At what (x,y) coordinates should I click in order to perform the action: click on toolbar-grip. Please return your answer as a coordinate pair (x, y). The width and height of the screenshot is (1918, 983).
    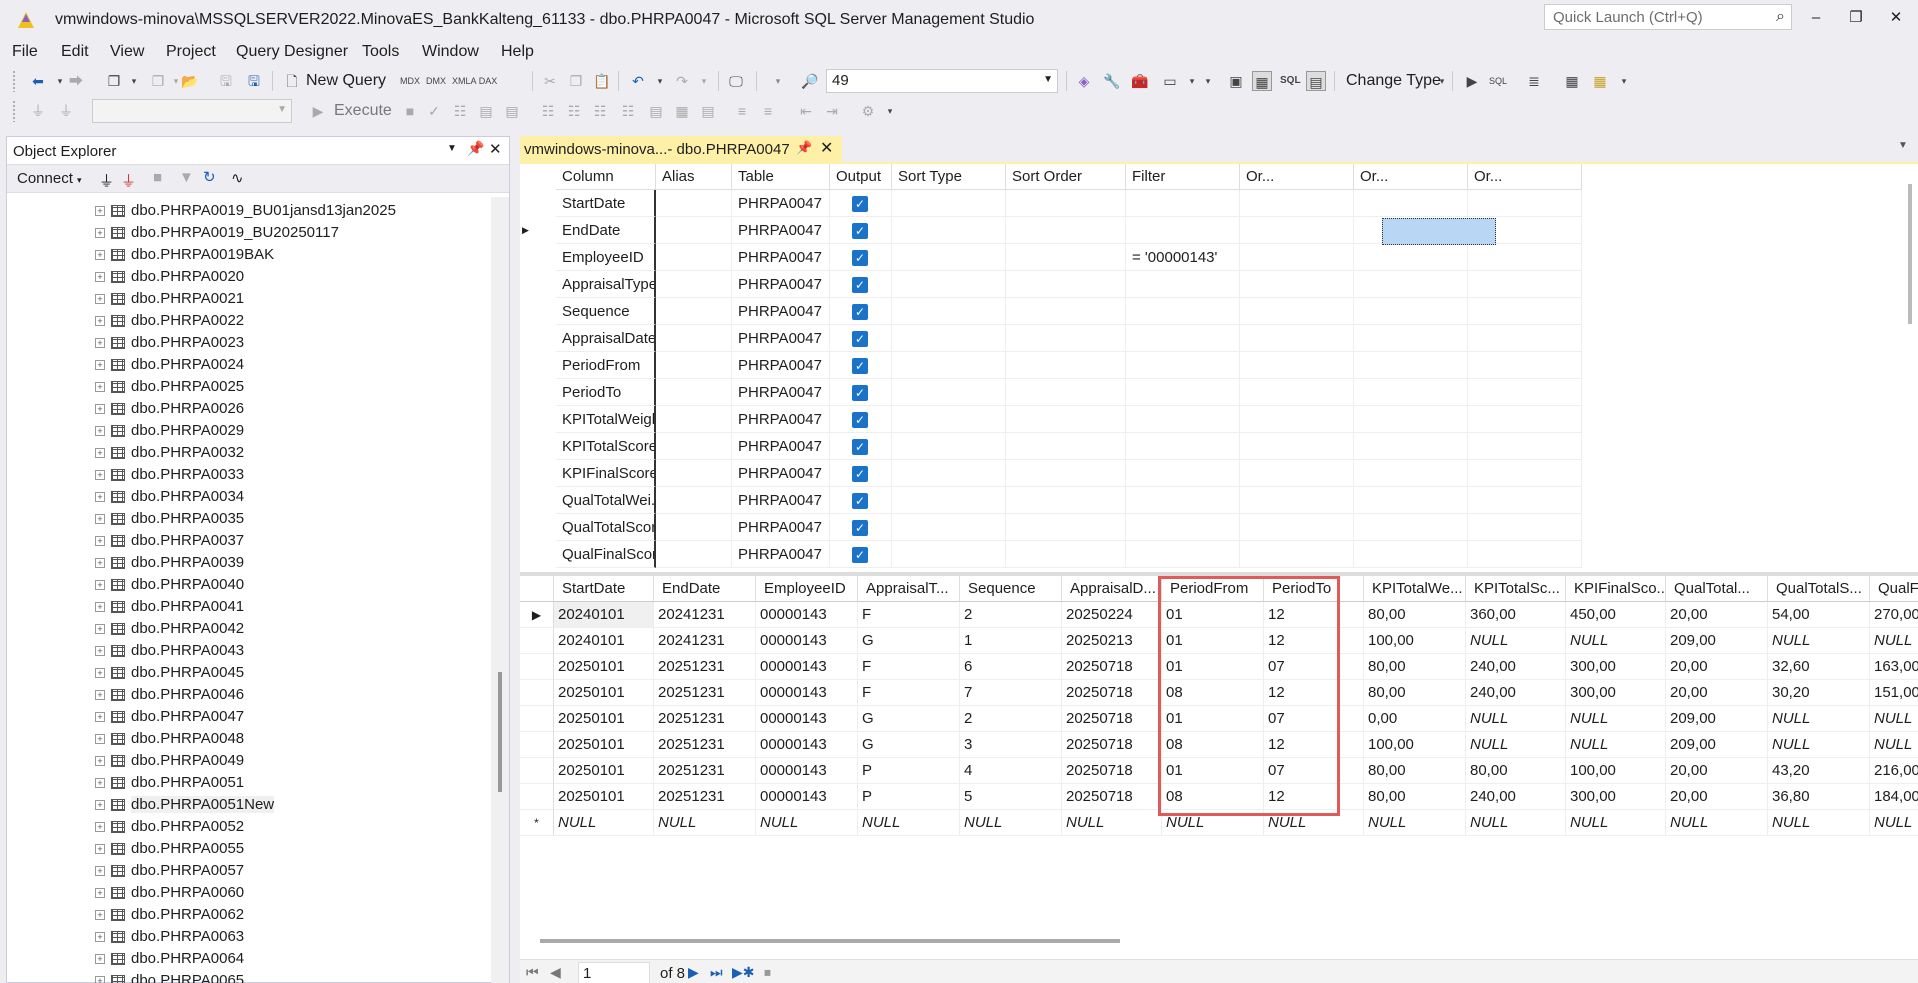
    Looking at the image, I should click on (14, 111).